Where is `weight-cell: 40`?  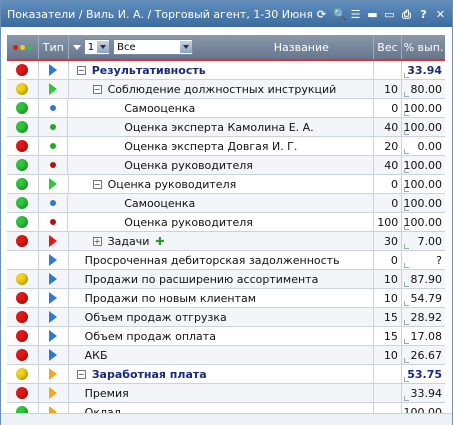 weight-cell: 40 is located at coordinates (388, 127).